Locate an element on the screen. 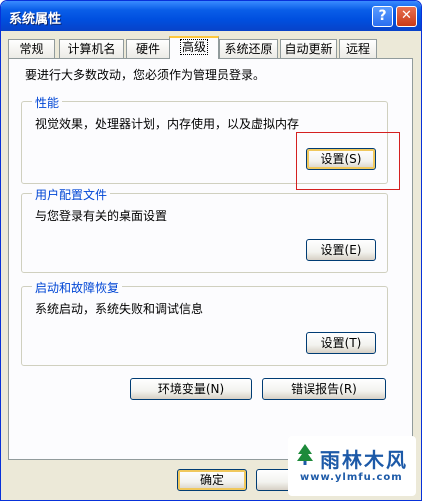  watermark-logo: 雨林木风 www.ylmfu.com is located at coordinates (352, 466).